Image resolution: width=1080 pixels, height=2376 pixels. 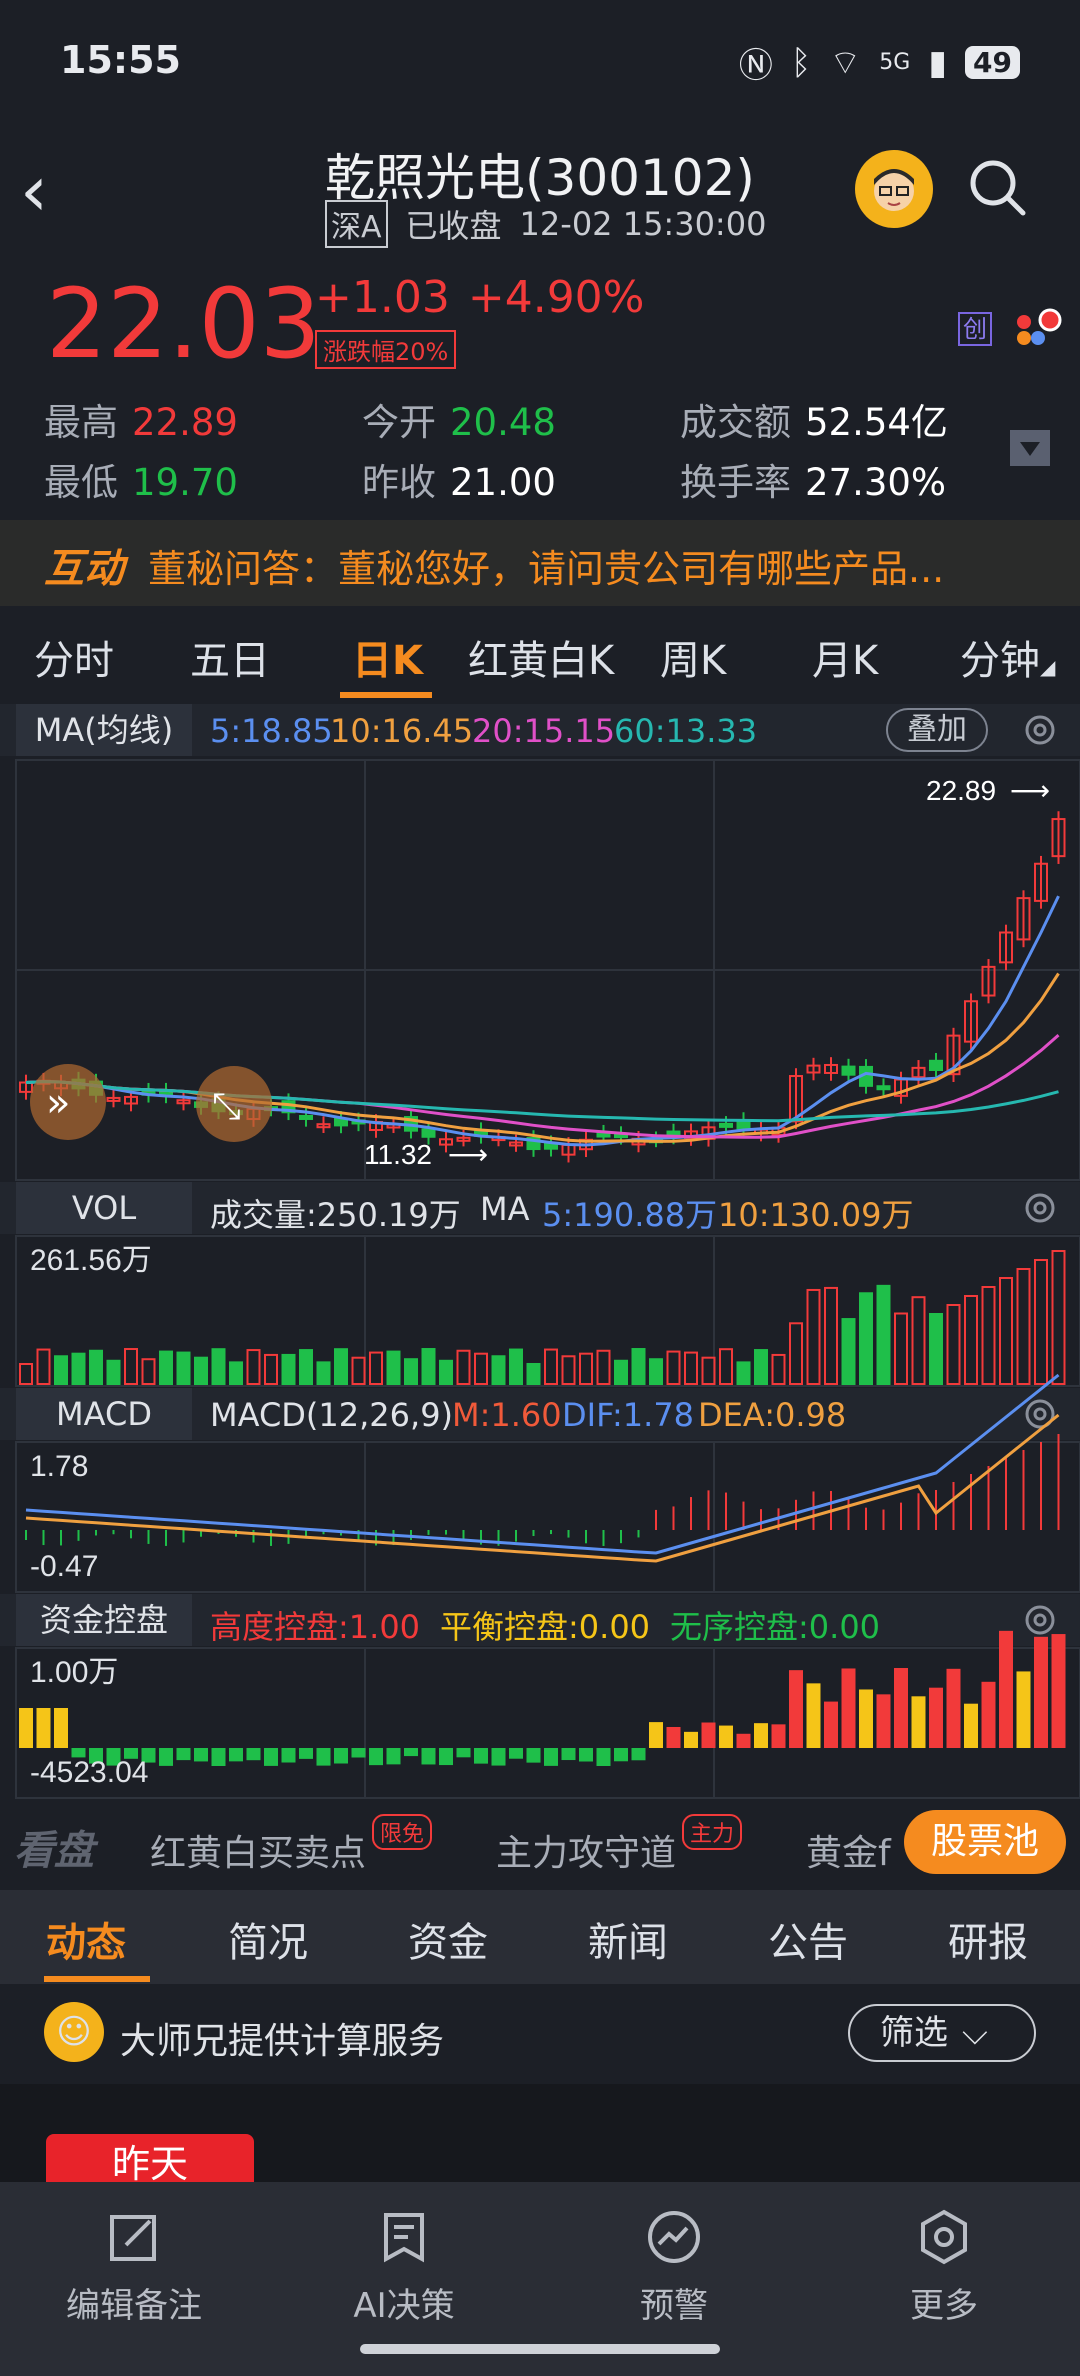 I want to click on wifi-icon: ⌔, so click(x=845, y=63).